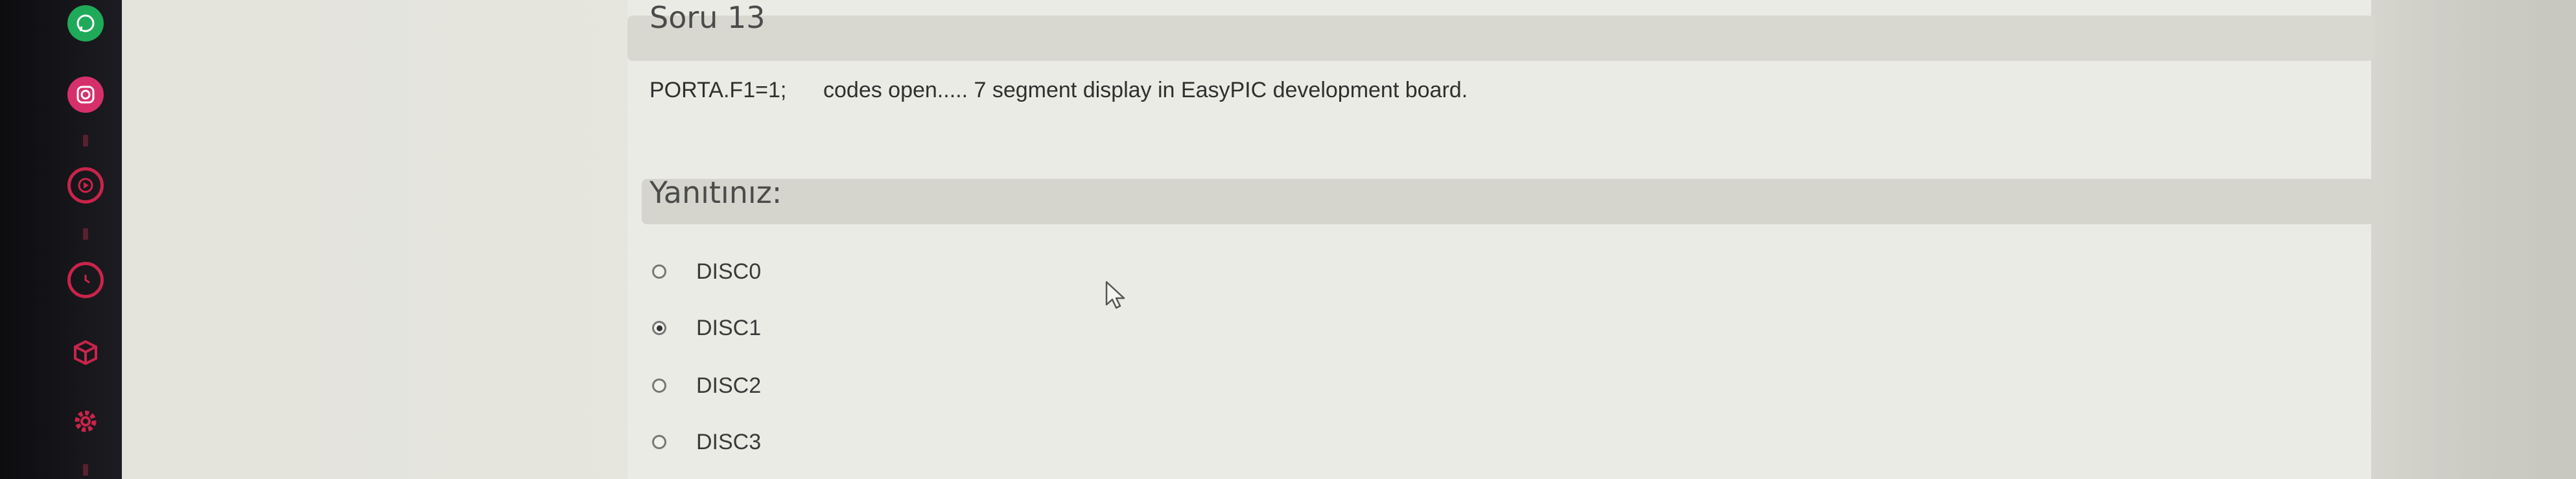 This screenshot has width=2576, height=479. Describe the element at coordinates (729, 442) in the screenshot. I see `option-label: DISC3` at that location.